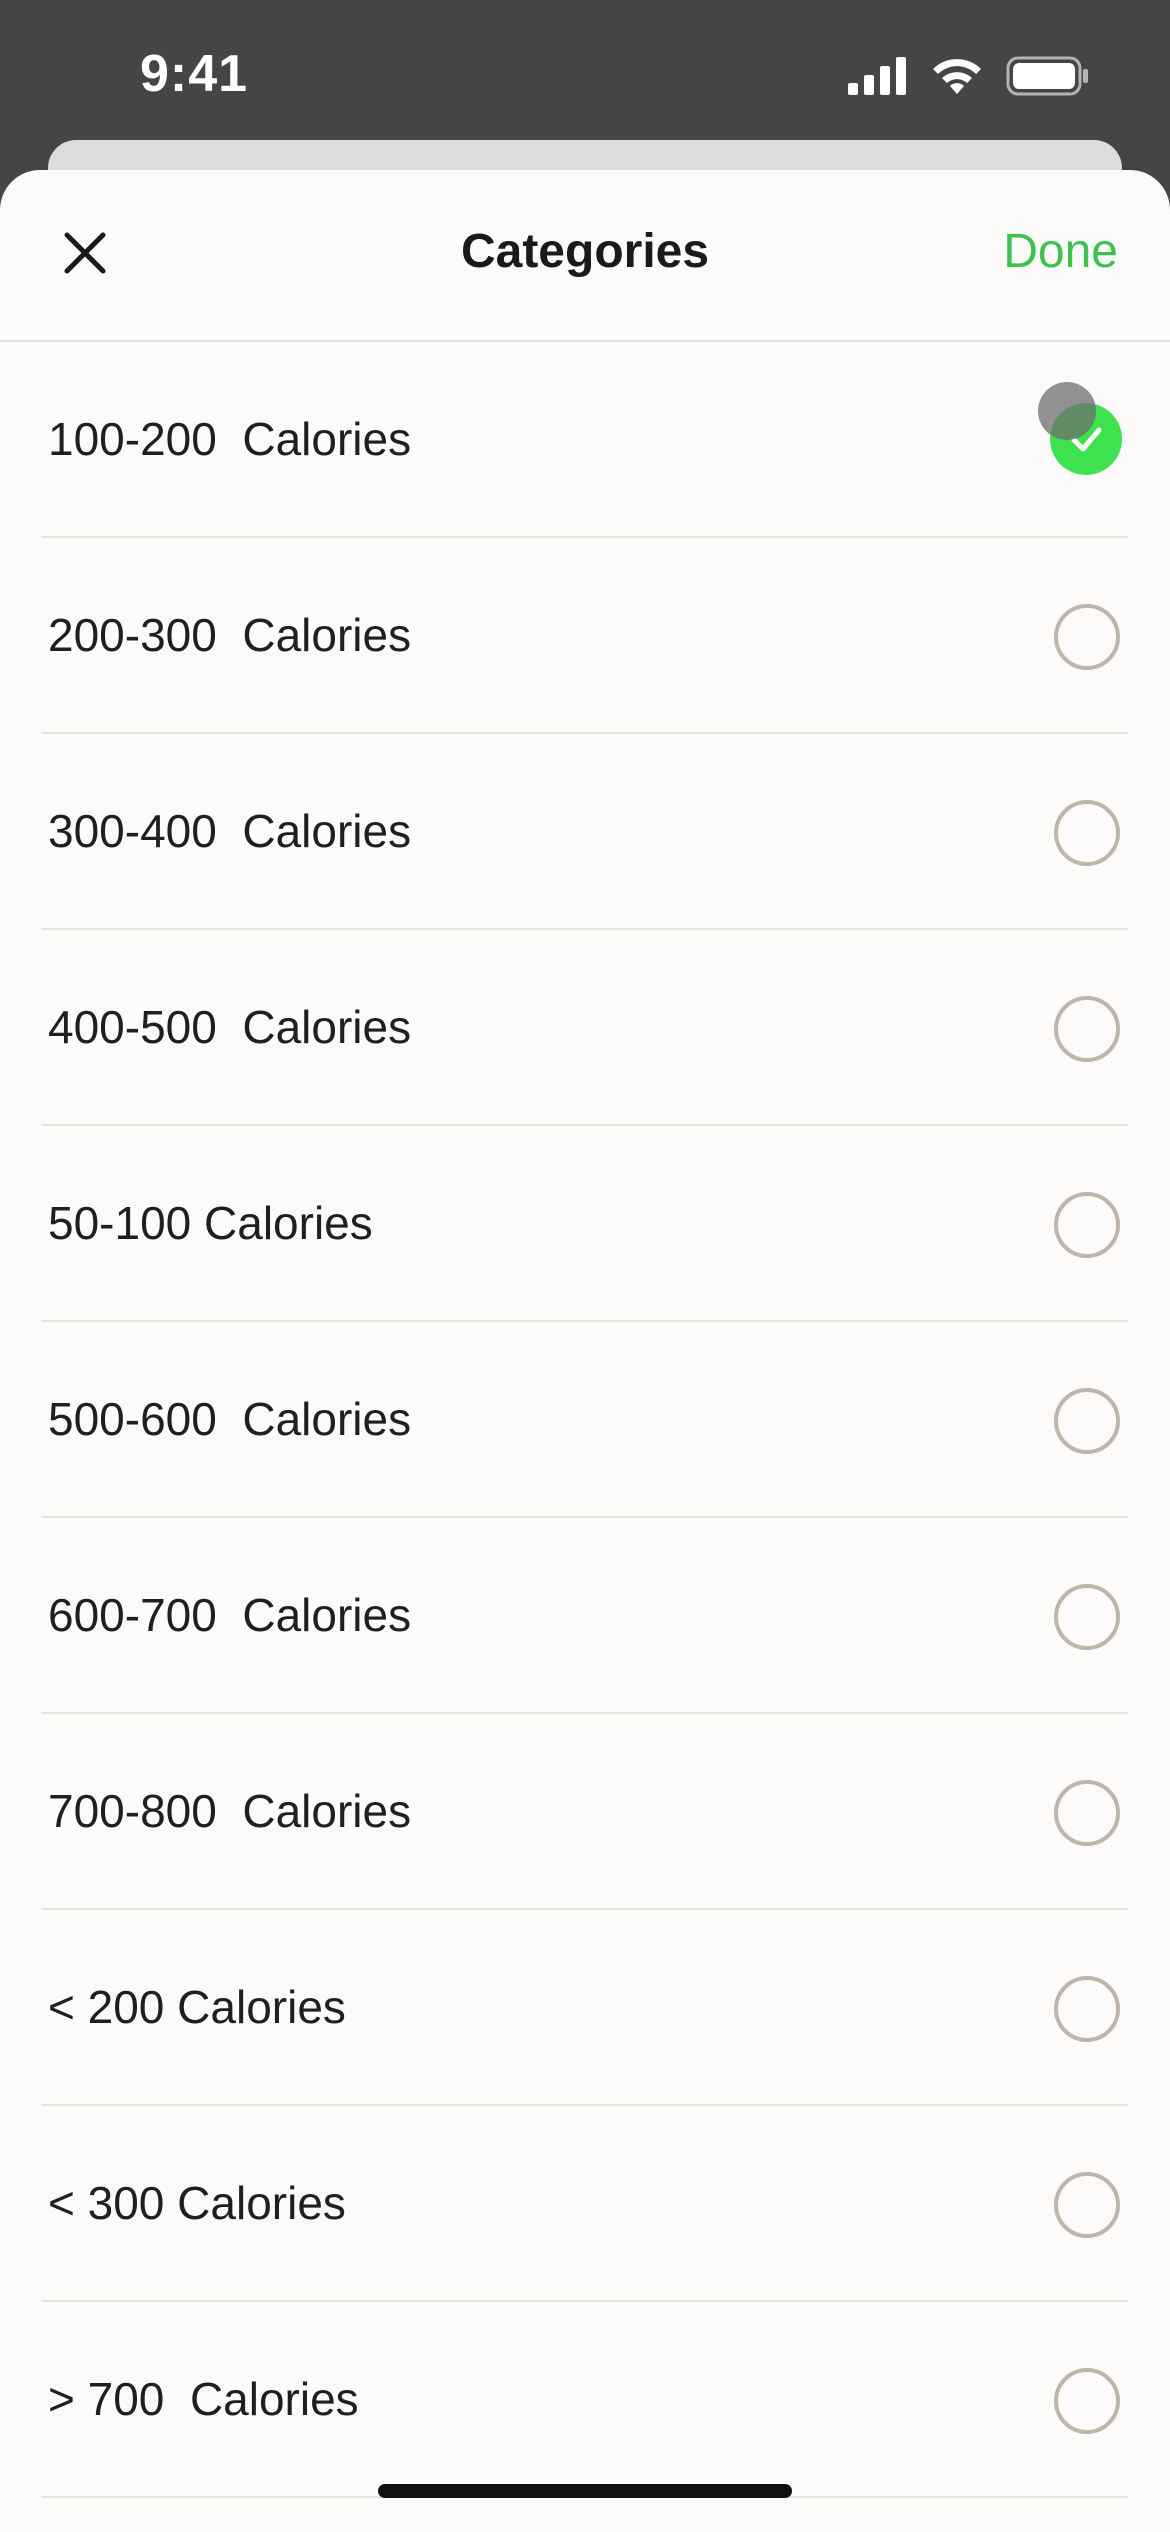  What do you see at coordinates (197, 2007) in the screenshot?
I see `category-label: < 200 Calories` at bounding box center [197, 2007].